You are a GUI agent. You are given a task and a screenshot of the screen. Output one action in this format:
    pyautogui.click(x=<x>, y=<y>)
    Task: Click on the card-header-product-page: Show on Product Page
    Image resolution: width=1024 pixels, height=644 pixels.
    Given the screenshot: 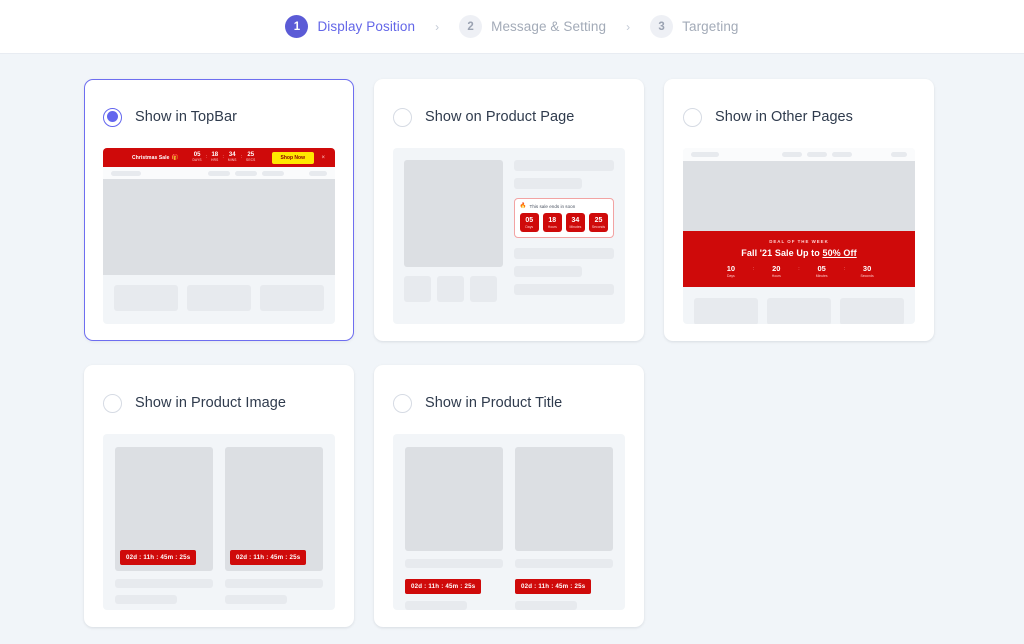 What is the action you would take?
    pyautogui.click(x=509, y=117)
    